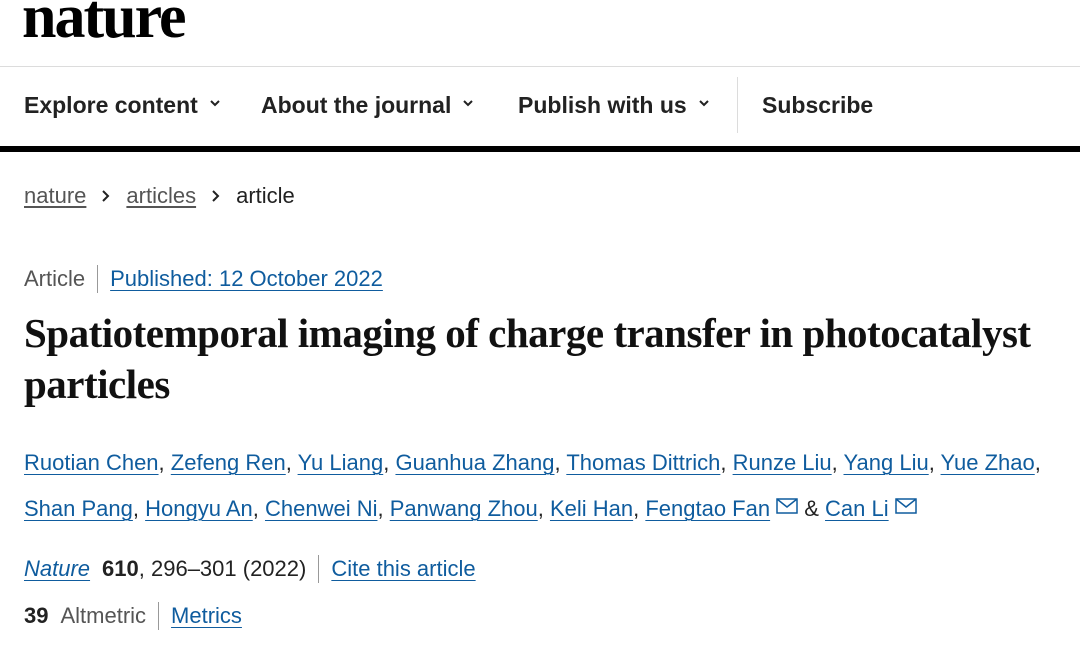 This screenshot has height=646, width=1080. What do you see at coordinates (246, 279) in the screenshot?
I see `published-date-link: Published: 12 October 2022` at bounding box center [246, 279].